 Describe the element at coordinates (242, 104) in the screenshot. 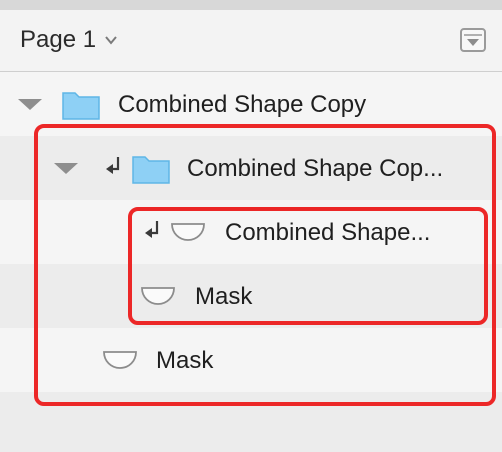

I see `layer-label: Combined Shape Copy` at that location.